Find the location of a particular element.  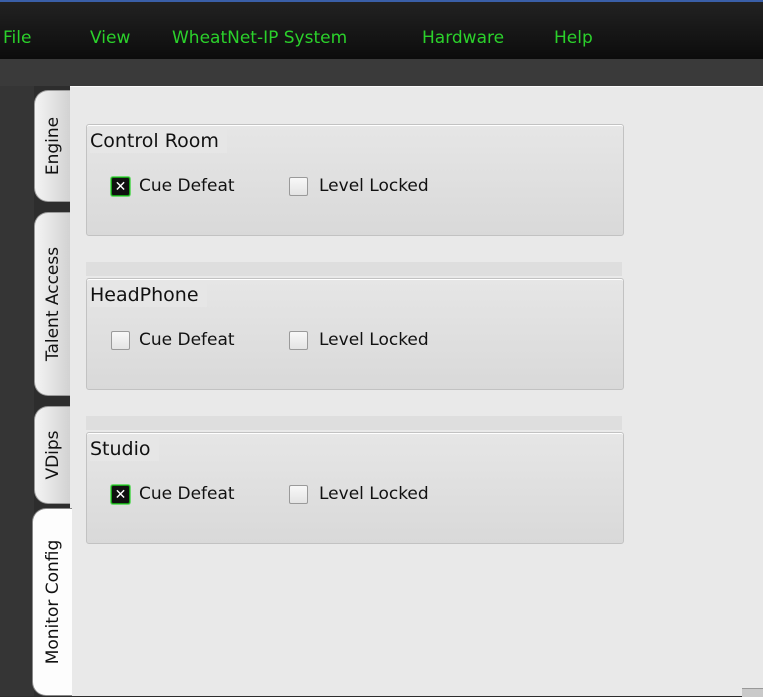

headphone-group: HeadPhone Cue Defeat Level Locked is located at coordinates (355, 334).